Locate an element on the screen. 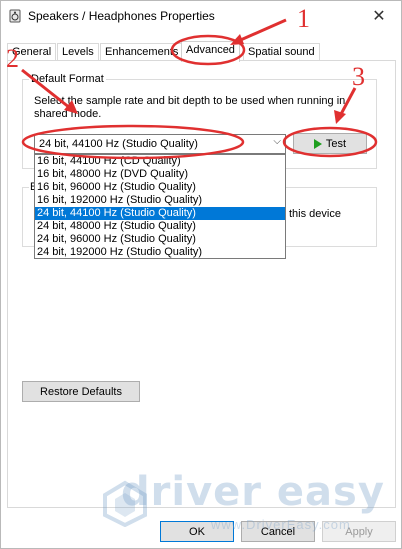  test-button: Test is located at coordinates (330, 143).